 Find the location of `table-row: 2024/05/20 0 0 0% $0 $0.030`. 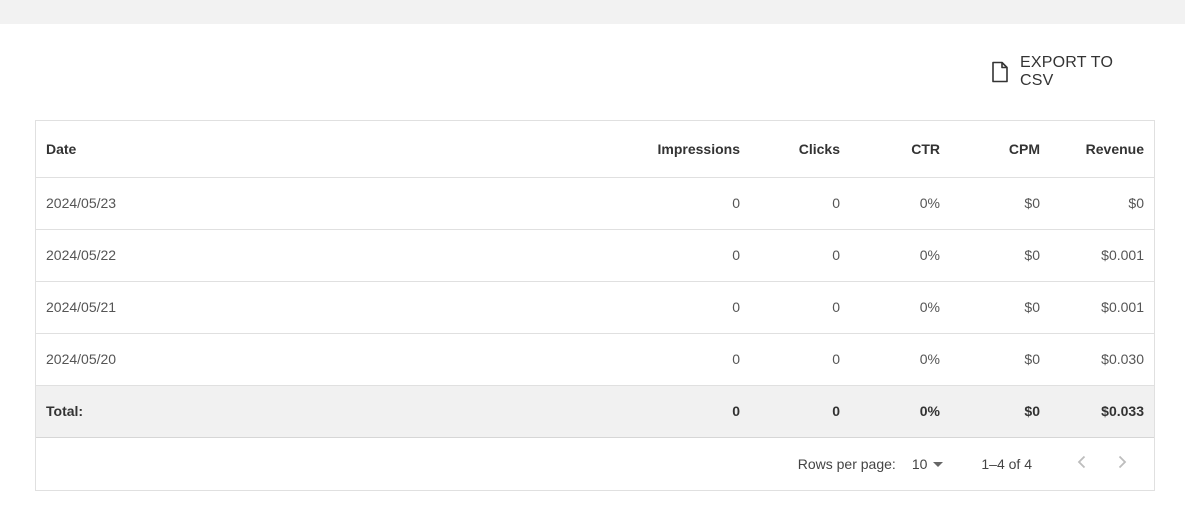

table-row: 2024/05/20 0 0 0% $0 $0.030 is located at coordinates (595, 359).